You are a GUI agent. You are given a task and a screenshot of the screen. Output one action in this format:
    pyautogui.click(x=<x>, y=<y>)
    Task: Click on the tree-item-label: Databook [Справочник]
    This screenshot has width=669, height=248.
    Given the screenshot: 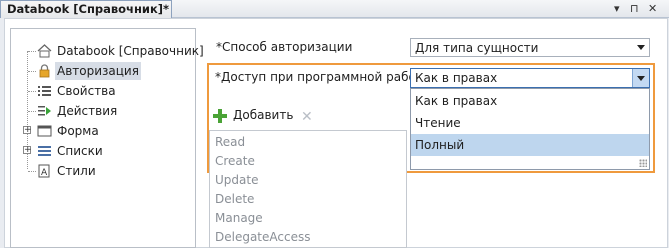 What is the action you would take?
    pyautogui.click(x=130, y=51)
    